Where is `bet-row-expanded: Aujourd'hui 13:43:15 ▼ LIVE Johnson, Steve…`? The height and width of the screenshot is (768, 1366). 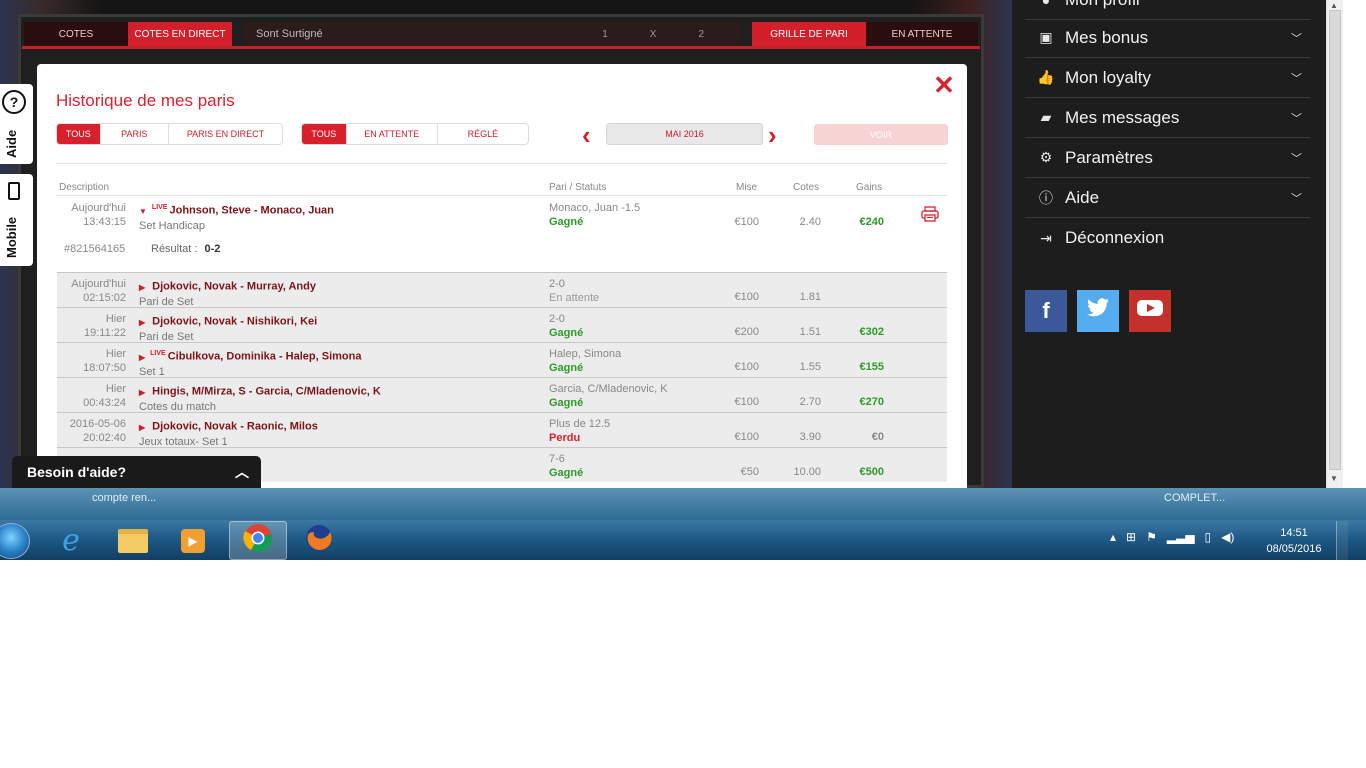 bet-row-expanded: Aujourd'hui 13:43:15 ▼ LIVE Johnson, Steve… is located at coordinates (502, 234).